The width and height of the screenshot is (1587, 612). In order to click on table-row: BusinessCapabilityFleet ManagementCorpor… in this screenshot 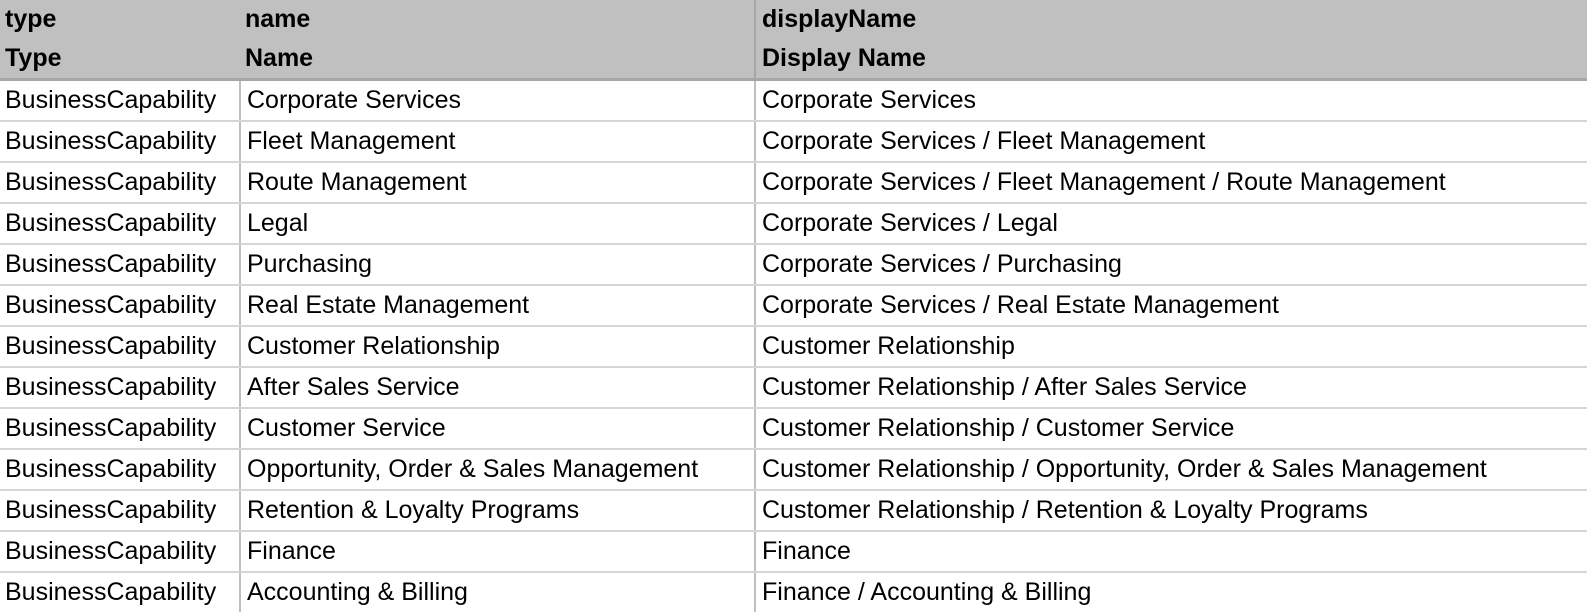, I will do `click(793, 141)`.